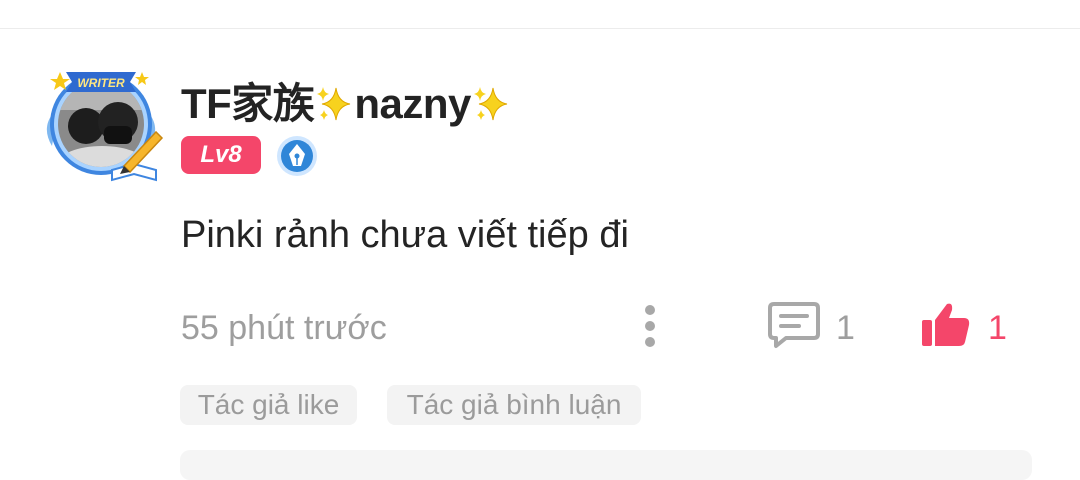 The height and width of the screenshot is (480, 1080). I want to click on more-options-icon, so click(650, 326).